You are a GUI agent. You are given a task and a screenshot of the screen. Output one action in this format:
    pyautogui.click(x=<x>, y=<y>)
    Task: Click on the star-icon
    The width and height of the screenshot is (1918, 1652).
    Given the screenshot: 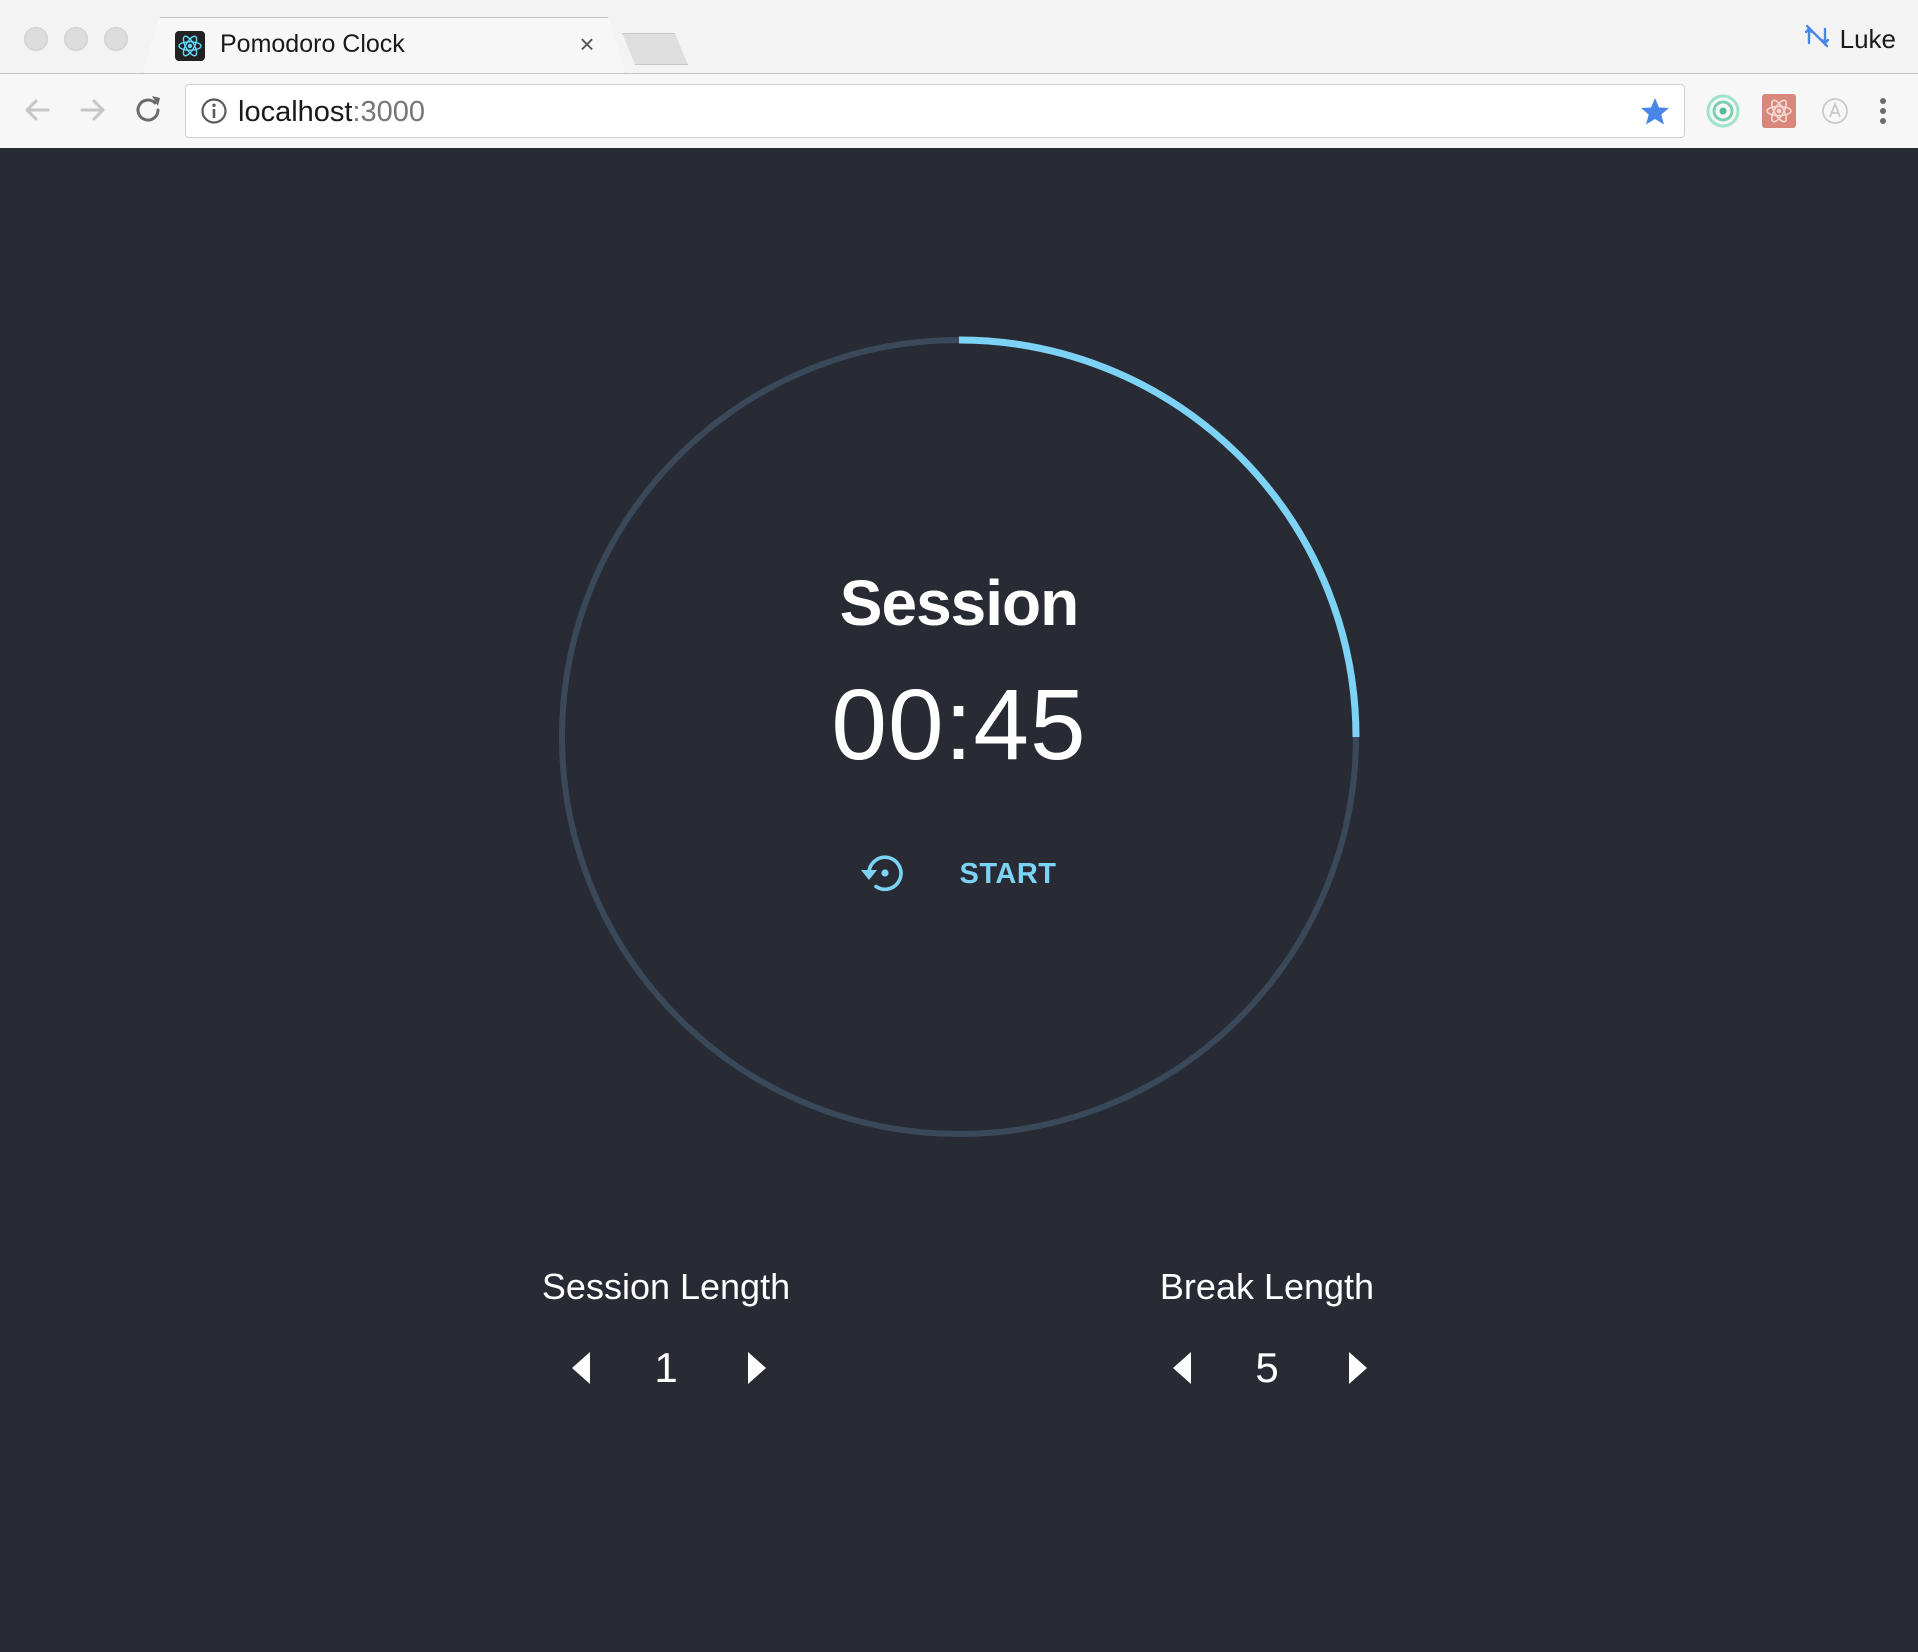 What is the action you would take?
    pyautogui.click(x=1655, y=112)
    